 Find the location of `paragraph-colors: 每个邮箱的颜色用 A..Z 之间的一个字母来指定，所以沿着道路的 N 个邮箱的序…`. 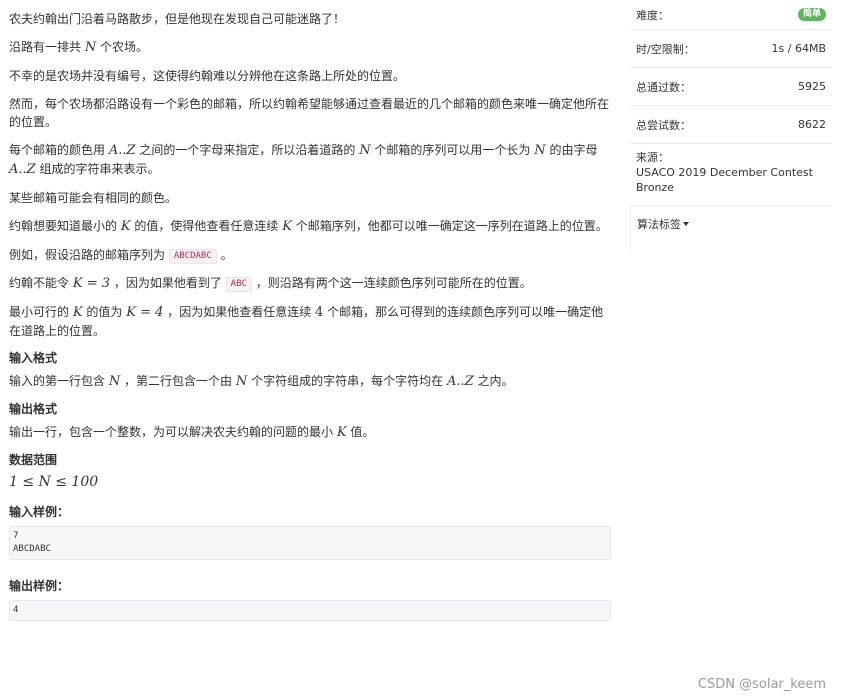

paragraph-colors: 每个邮箱的颜色用 A..Z 之间的一个字母来指定，所以沿着道路的 N 个邮箱的序… is located at coordinates (303, 160).